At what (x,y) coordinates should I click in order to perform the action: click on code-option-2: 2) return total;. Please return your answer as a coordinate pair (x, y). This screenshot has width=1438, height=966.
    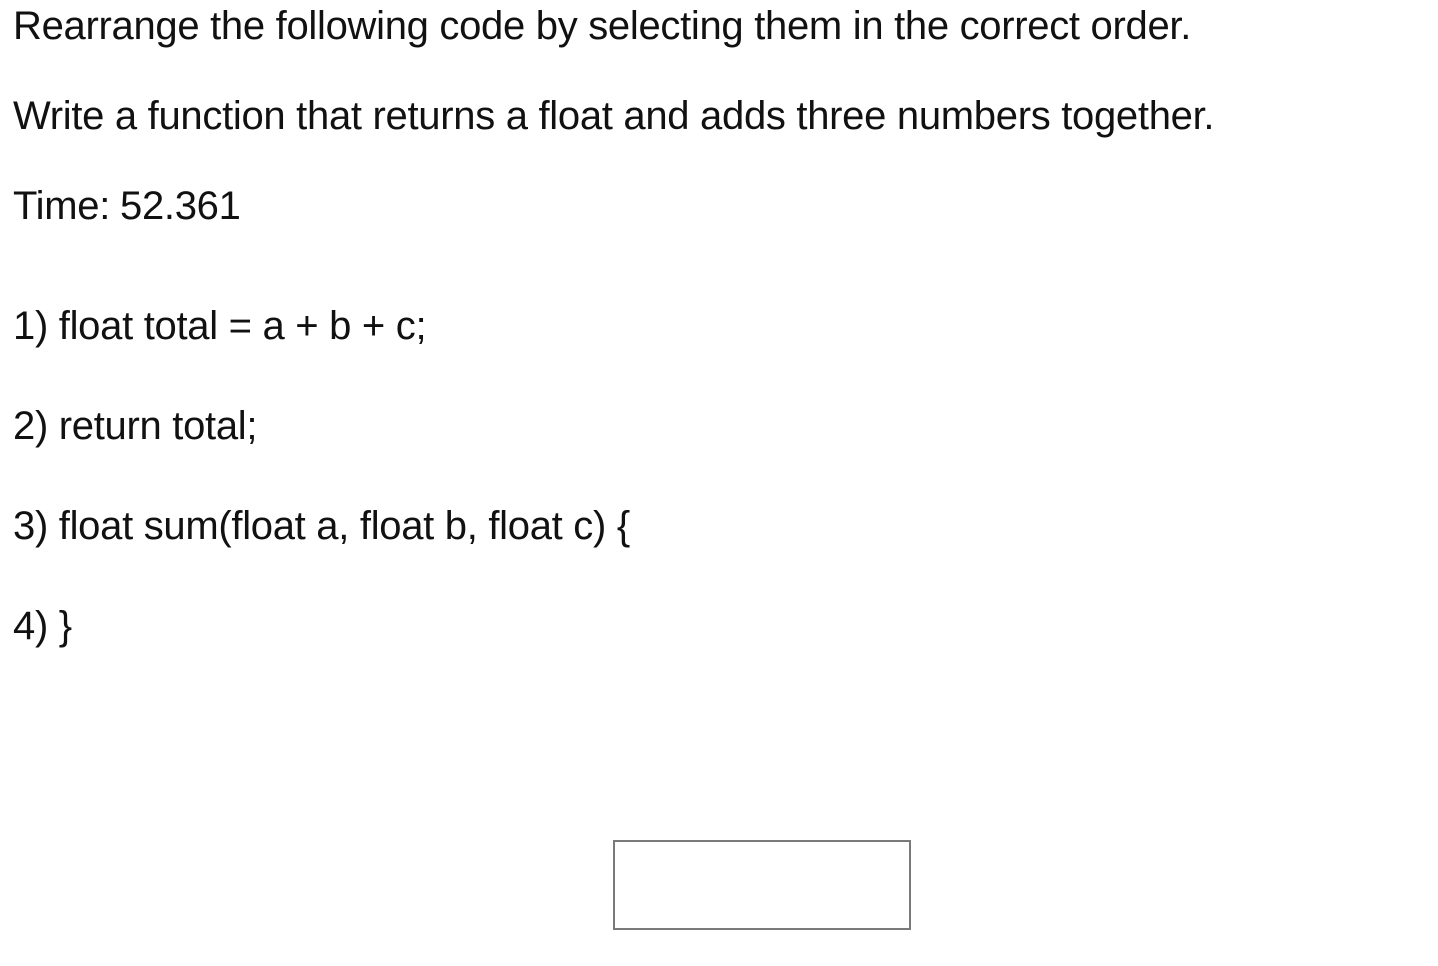
    Looking at the image, I should click on (135, 426).